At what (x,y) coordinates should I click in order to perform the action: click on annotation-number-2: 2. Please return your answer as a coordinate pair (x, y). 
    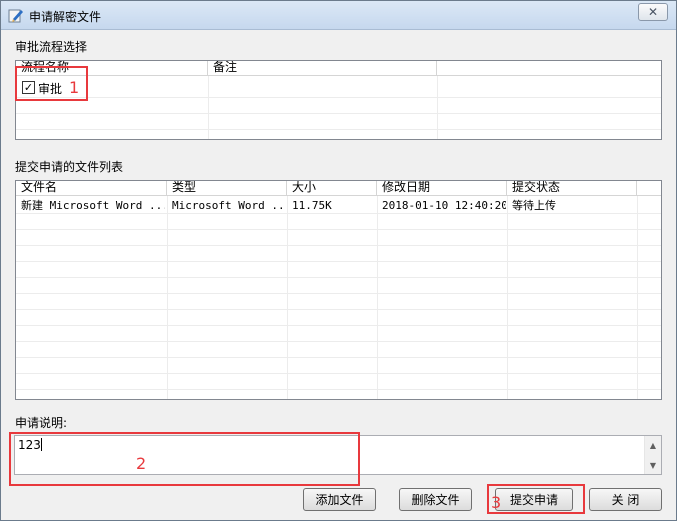
    Looking at the image, I should click on (141, 463).